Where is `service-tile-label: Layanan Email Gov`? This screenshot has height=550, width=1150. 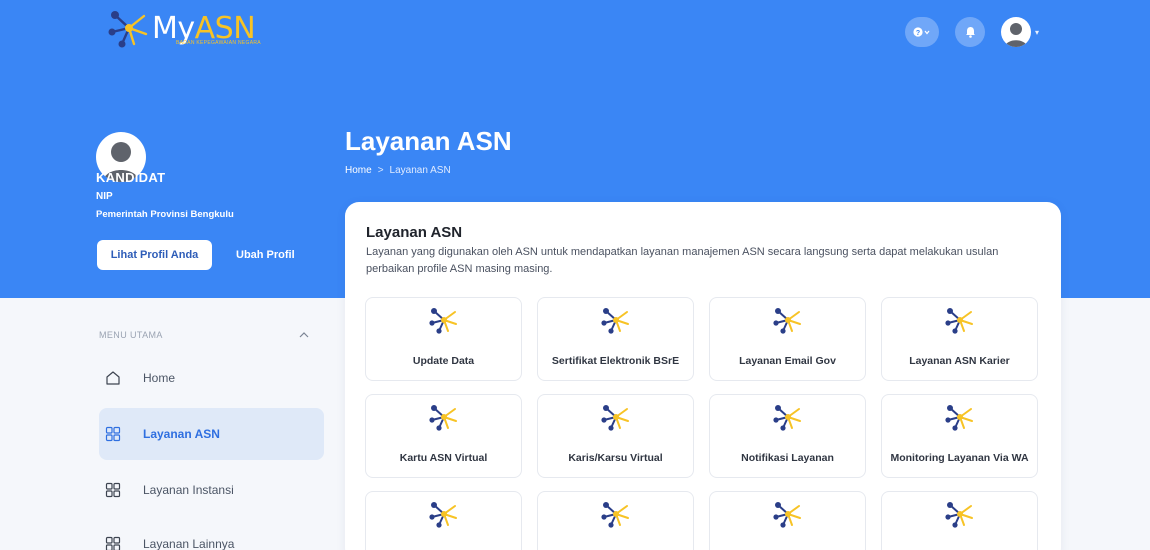 service-tile-label: Layanan Email Gov is located at coordinates (787, 361).